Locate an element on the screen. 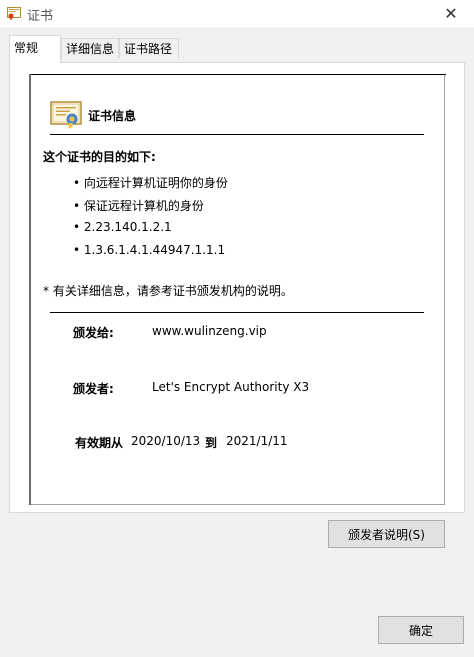 The width and height of the screenshot is (474, 657). tab-label: 详细信息 is located at coordinates (90, 49).